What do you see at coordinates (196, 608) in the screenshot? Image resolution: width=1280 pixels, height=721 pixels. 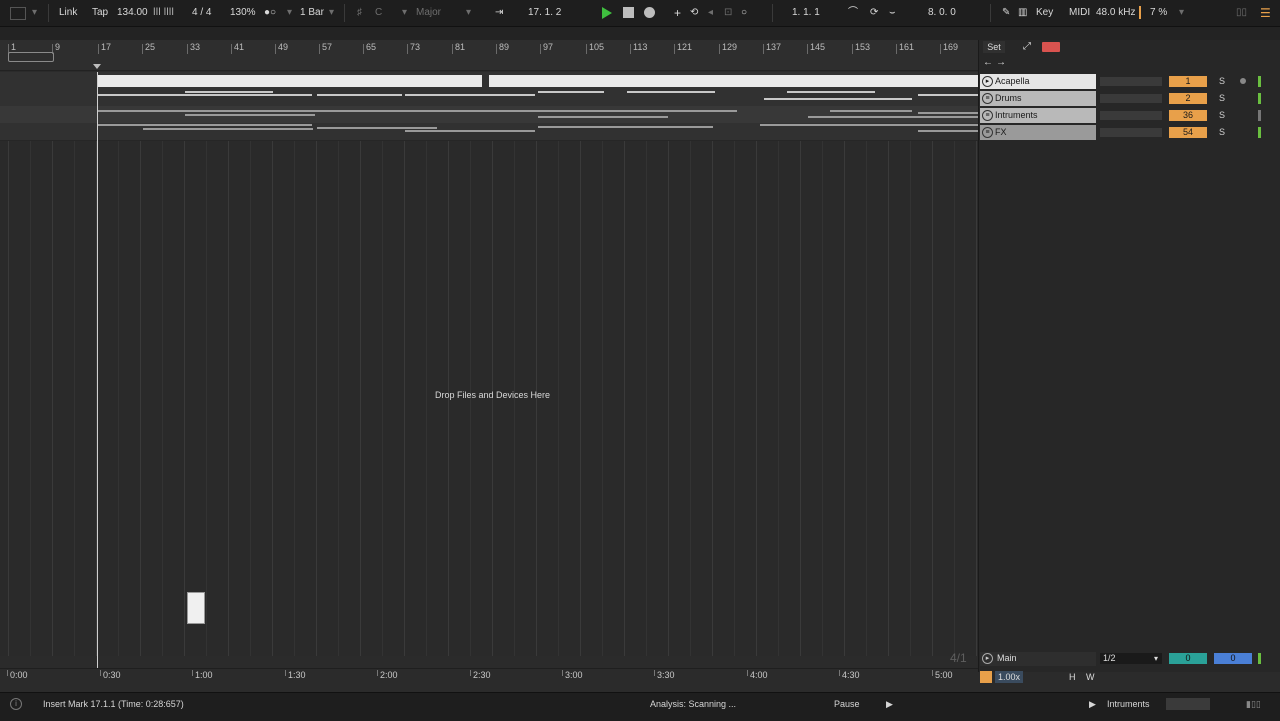 I see `selected-clip-handle` at bounding box center [196, 608].